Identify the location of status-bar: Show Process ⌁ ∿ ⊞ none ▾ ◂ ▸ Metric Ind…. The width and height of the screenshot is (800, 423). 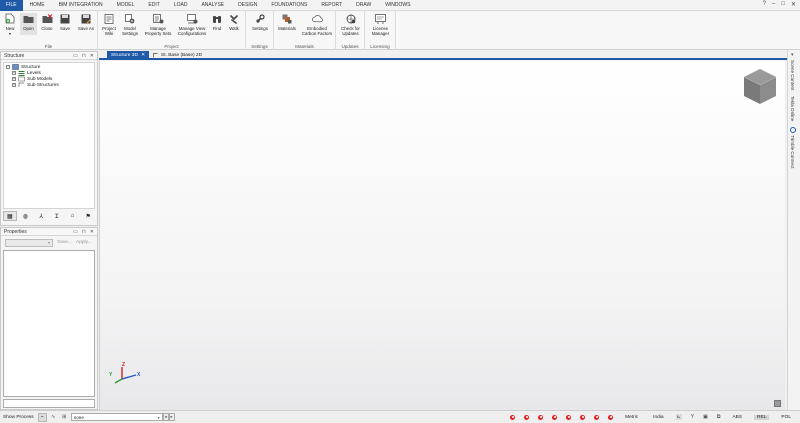
(400, 416).